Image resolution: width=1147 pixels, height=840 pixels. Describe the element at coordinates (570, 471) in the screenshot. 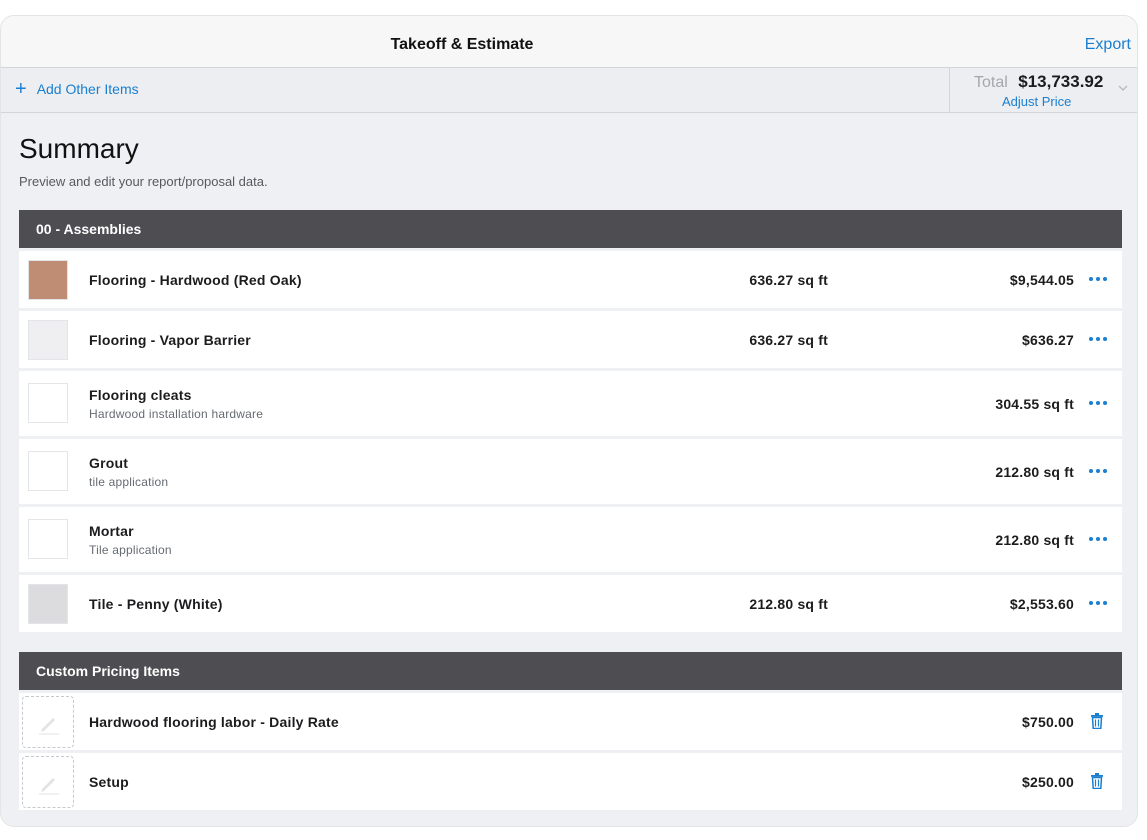

I see `assembly-row: Grout tile application 212.80 sq ft` at that location.